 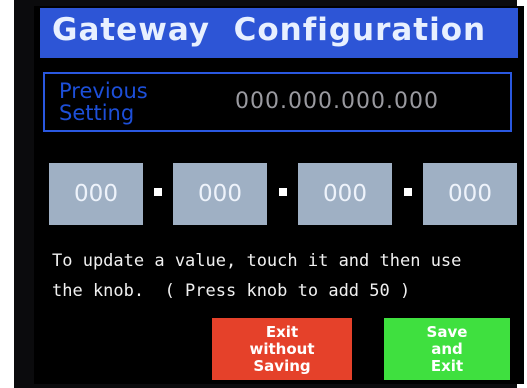 I want to click on previous-setting-label-line1: Previous, so click(x=103, y=91).